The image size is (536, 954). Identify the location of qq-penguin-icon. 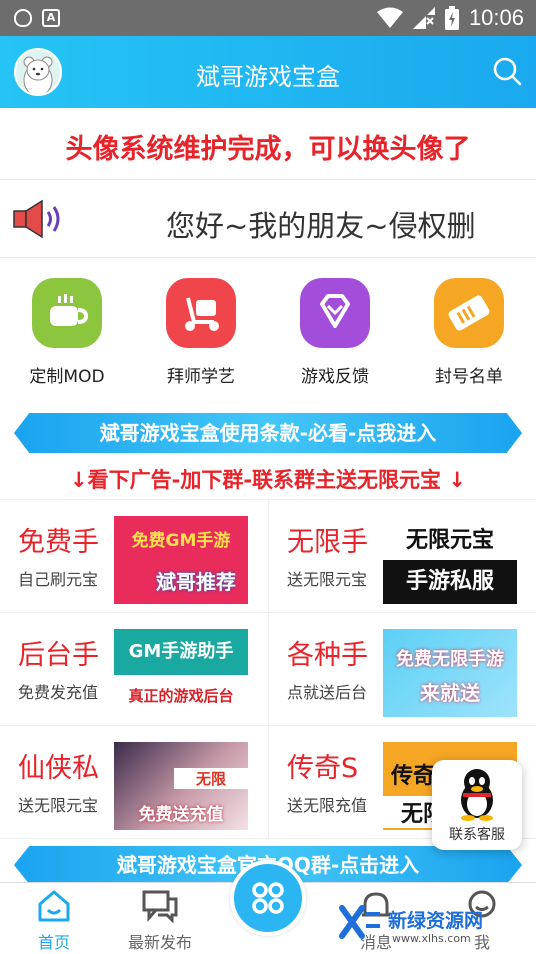
(477, 795).